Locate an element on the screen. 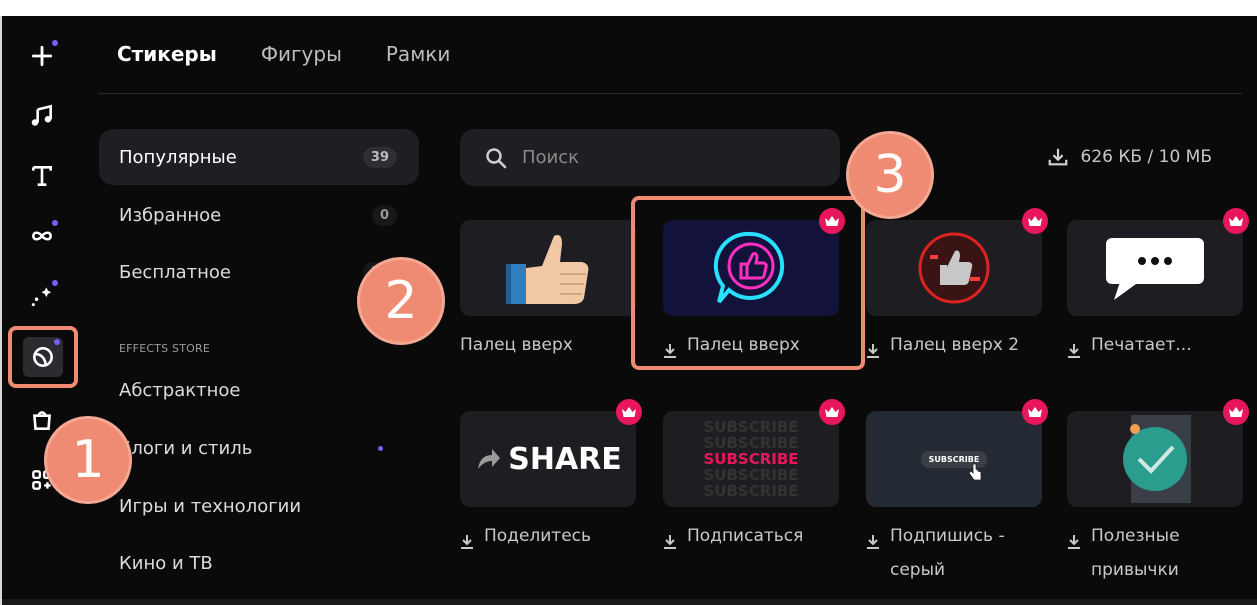  sticker-label: Подписаться is located at coordinates (751, 540).